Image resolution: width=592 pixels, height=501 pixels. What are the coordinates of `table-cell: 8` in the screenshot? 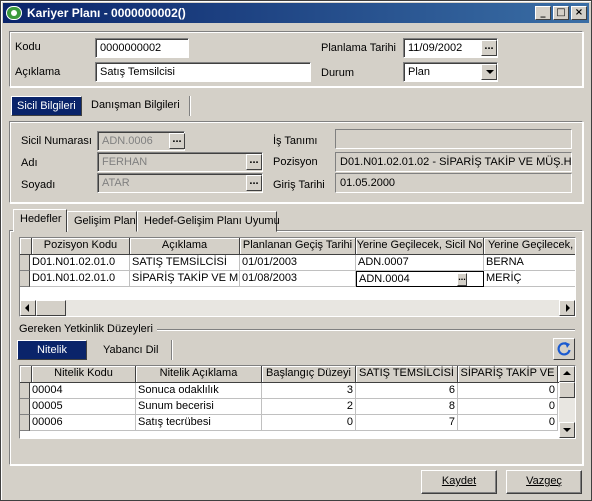 It's located at (407, 407).